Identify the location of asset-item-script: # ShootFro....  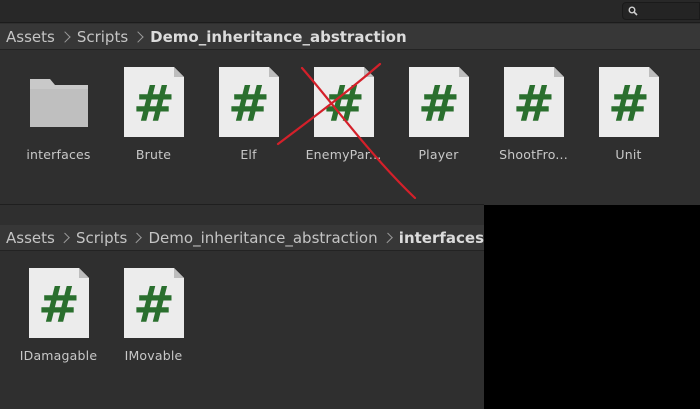
(533, 114).